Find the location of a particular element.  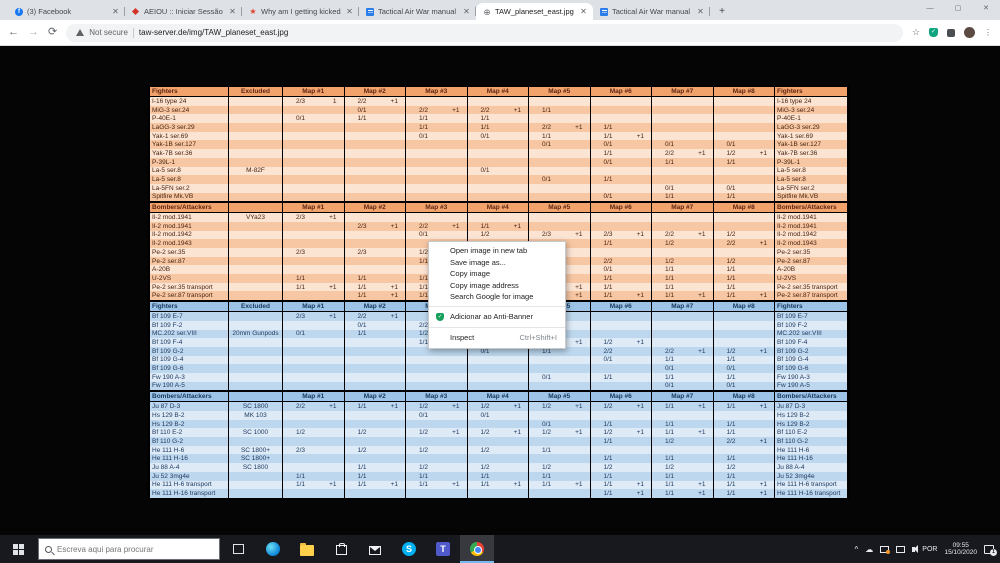

taskbar-search is located at coordinates (129, 549).